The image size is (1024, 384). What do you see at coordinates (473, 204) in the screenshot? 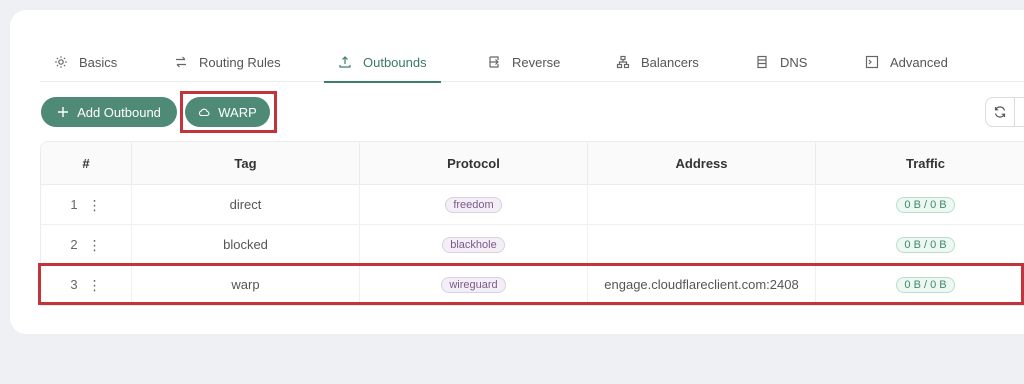
I see `protocol-badge: freedom` at bounding box center [473, 204].